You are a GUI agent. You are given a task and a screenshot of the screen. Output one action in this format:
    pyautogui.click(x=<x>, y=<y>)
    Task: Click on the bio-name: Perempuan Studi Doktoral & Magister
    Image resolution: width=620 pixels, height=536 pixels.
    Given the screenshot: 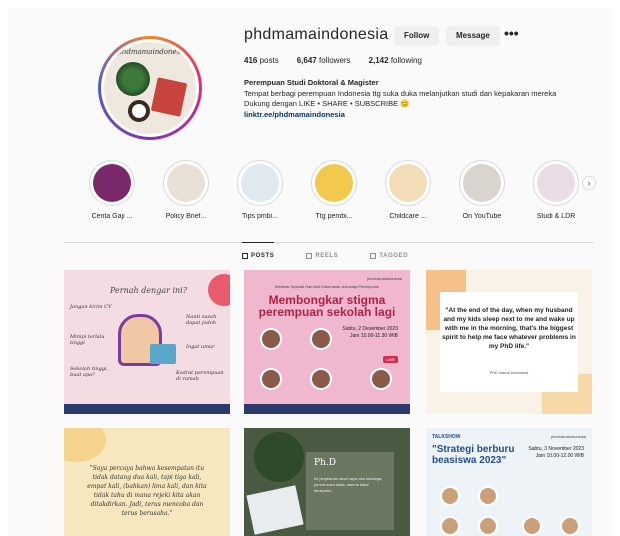 What is the action you would take?
    pyautogui.click(x=311, y=82)
    